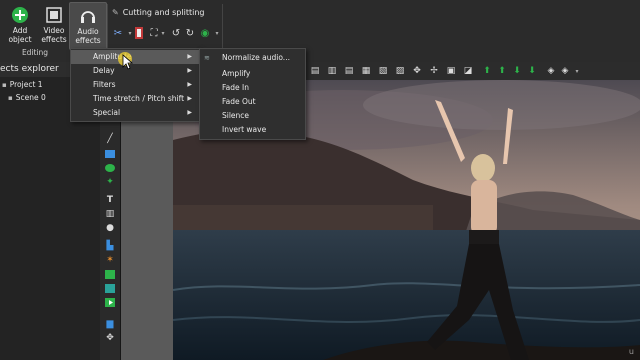  I want to click on mouse-cursor-icon, so click(126, 61).